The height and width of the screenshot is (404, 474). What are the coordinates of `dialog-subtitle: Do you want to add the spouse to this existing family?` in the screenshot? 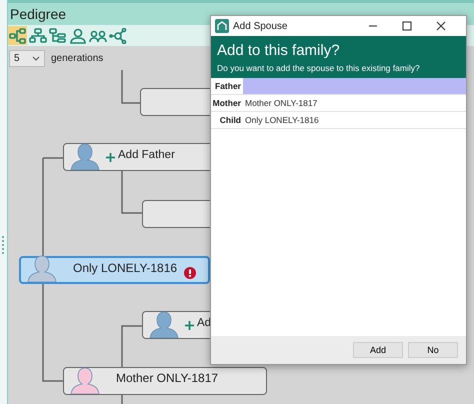 It's located at (319, 68).